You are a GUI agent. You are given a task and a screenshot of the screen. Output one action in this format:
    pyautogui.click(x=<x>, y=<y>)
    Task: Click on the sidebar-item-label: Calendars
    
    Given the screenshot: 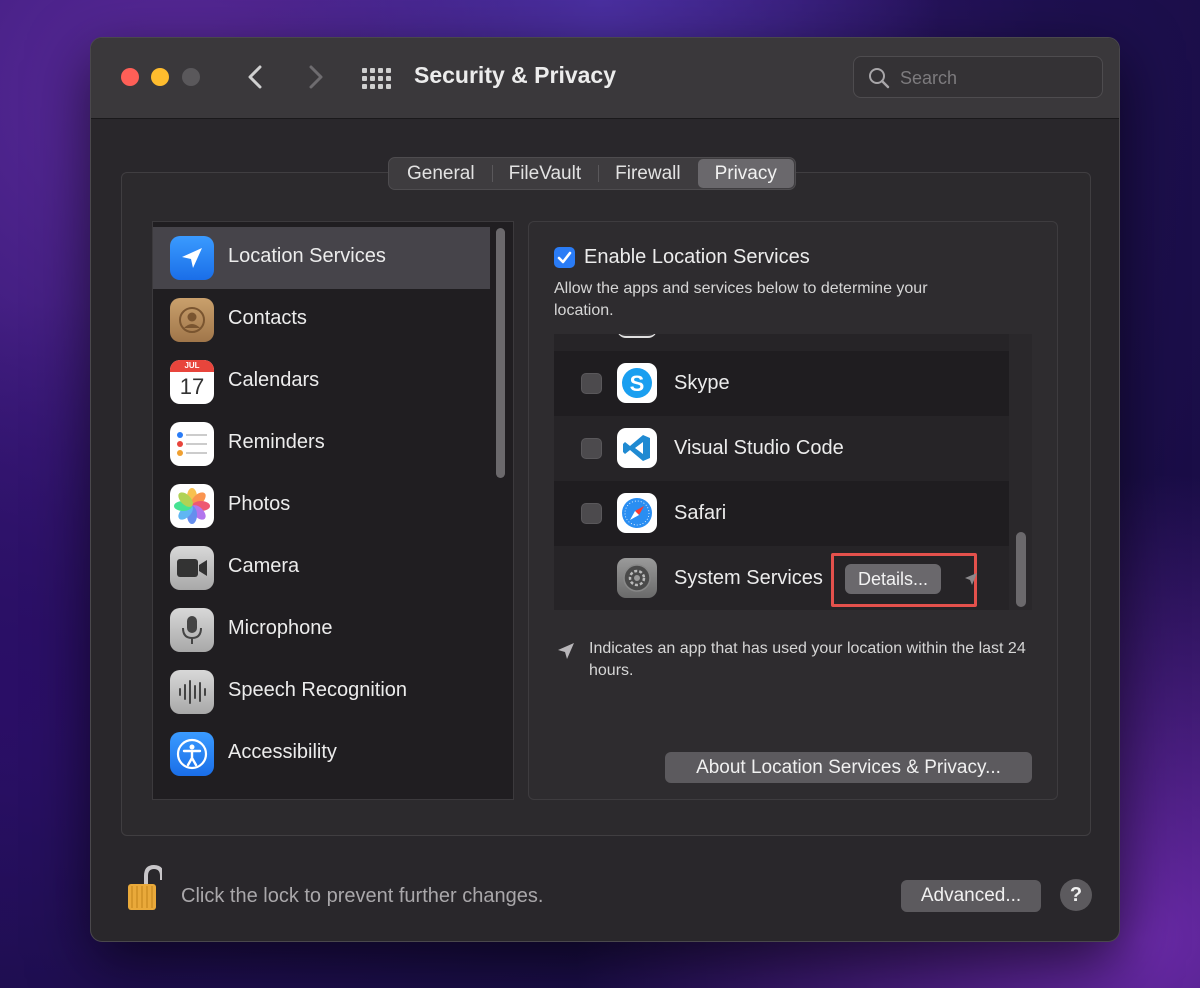 What is the action you would take?
    pyautogui.click(x=274, y=380)
    